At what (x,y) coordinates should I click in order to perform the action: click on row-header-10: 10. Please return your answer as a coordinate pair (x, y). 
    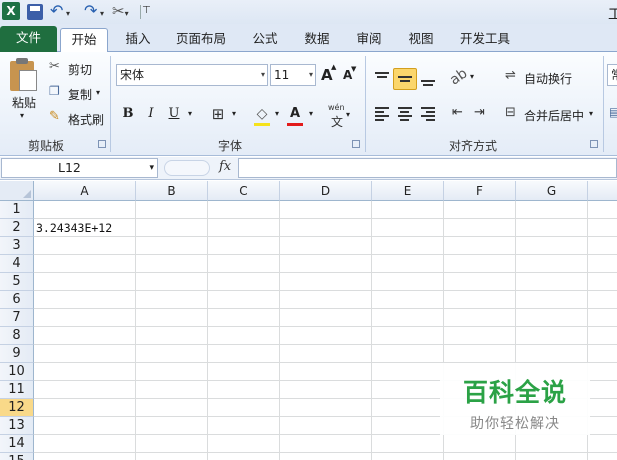
    Looking at the image, I should click on (17, 372).